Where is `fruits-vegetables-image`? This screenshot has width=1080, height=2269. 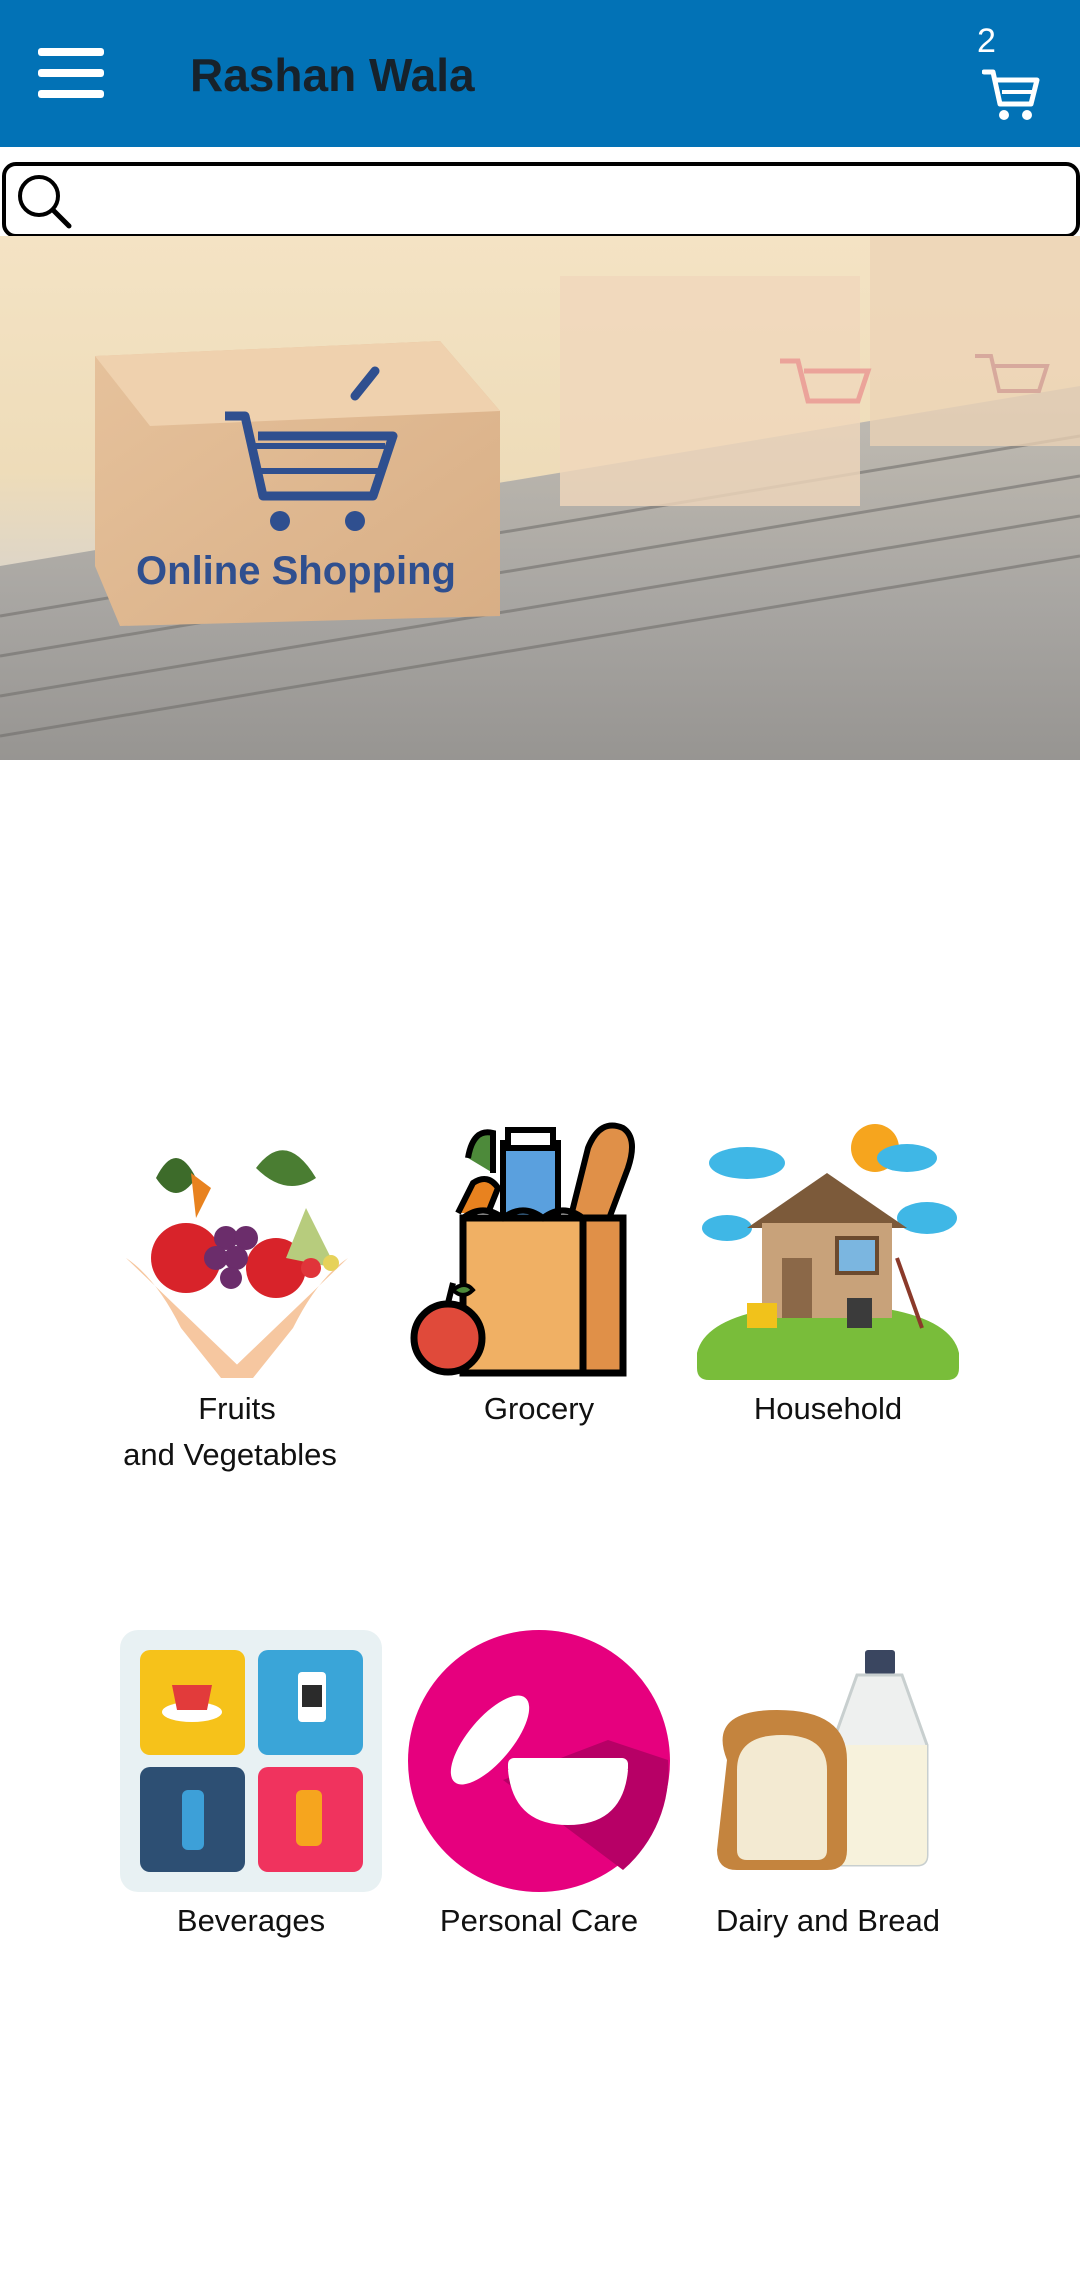
fruits-vegetables-image is located at coordinates (237, 1249).